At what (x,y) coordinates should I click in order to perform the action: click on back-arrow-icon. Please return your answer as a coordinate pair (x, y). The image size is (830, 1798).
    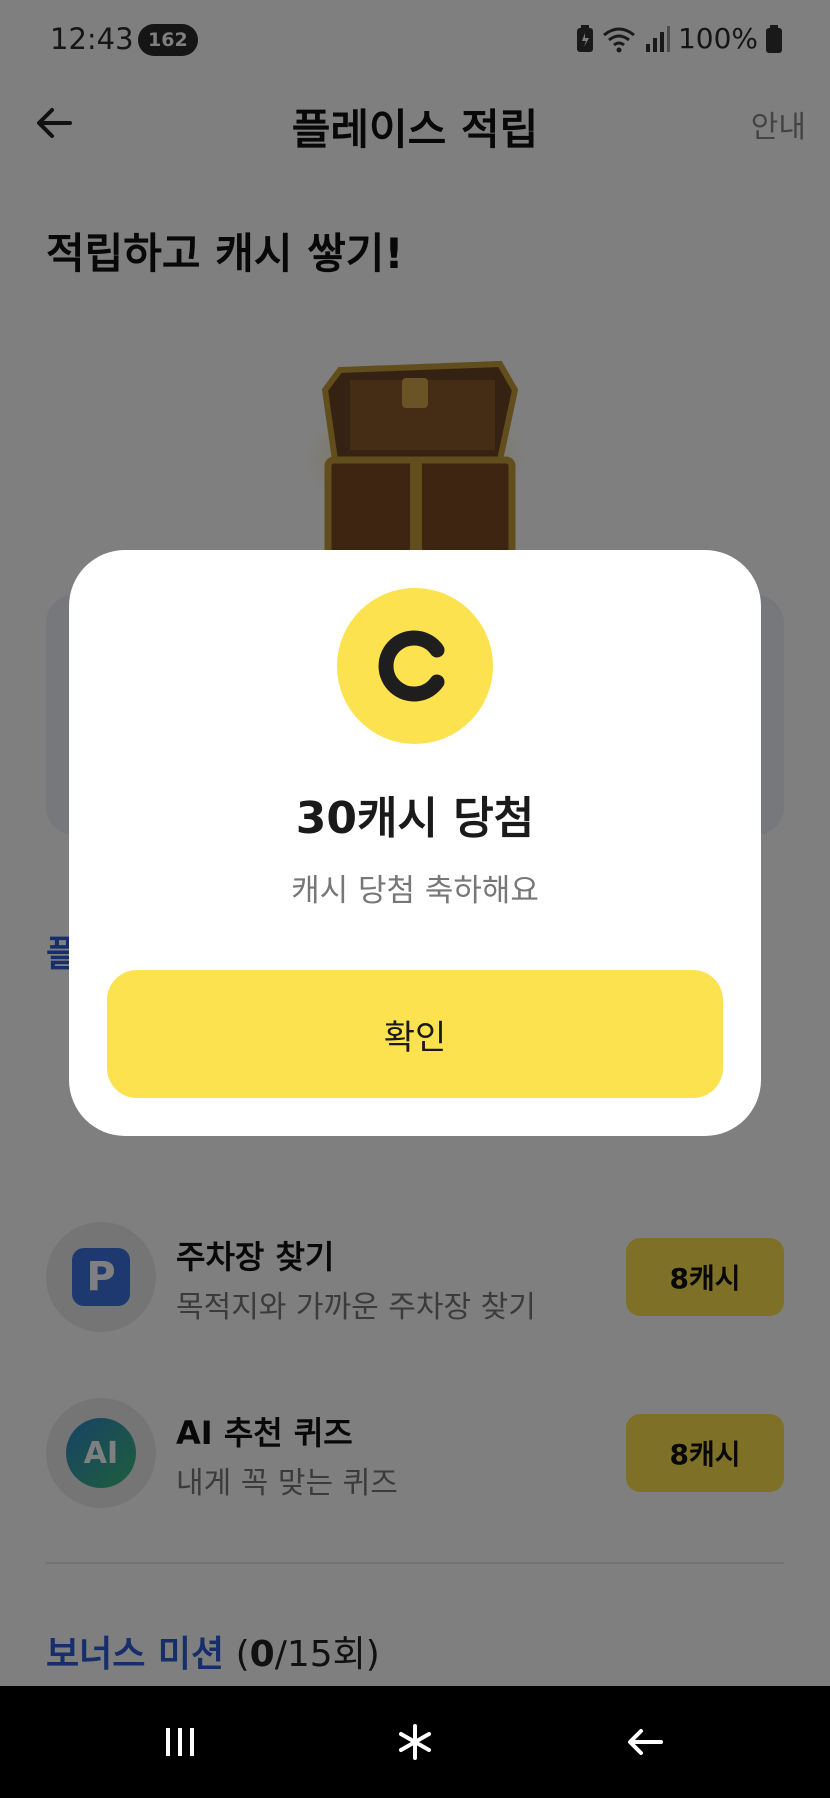
    Looking at the image, I should click on (645, 1742).